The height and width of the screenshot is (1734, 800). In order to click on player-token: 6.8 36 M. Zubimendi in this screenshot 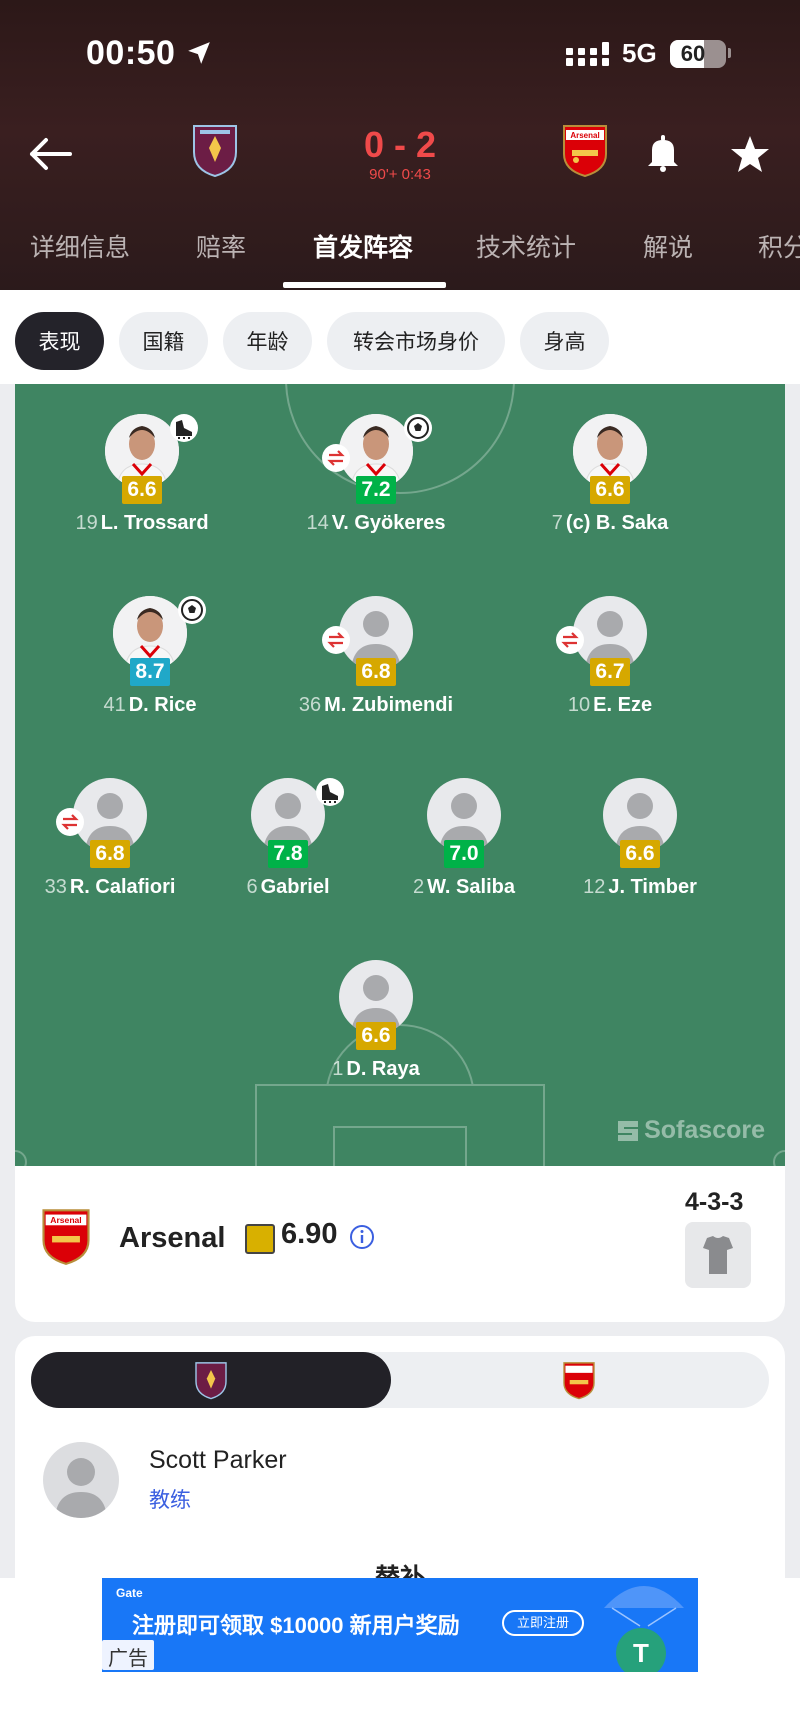, I will do `click(376, 661)`.